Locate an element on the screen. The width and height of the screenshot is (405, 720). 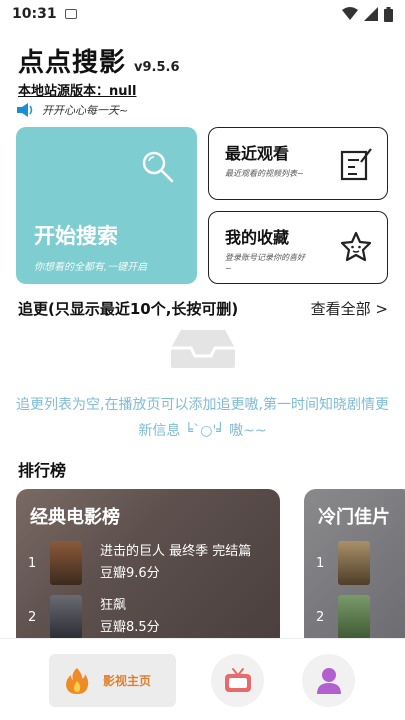
search-card-subtitle: 你想看的全都有,一键开启 is located at coordinates (91, 267).